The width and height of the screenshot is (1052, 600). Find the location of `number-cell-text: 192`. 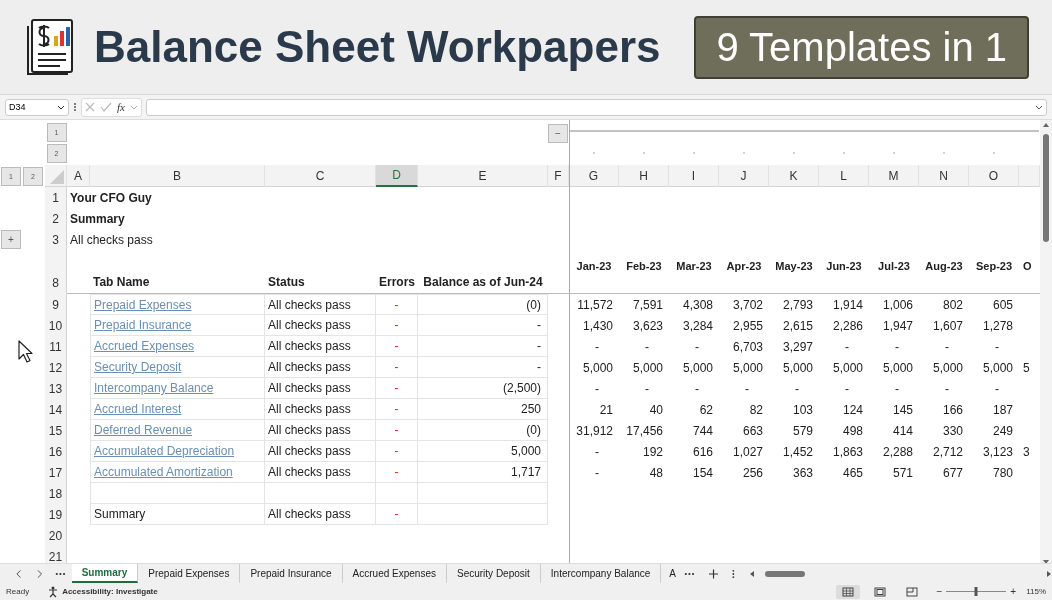

number-cell-text: 192 is located at coordinates (652, 452).